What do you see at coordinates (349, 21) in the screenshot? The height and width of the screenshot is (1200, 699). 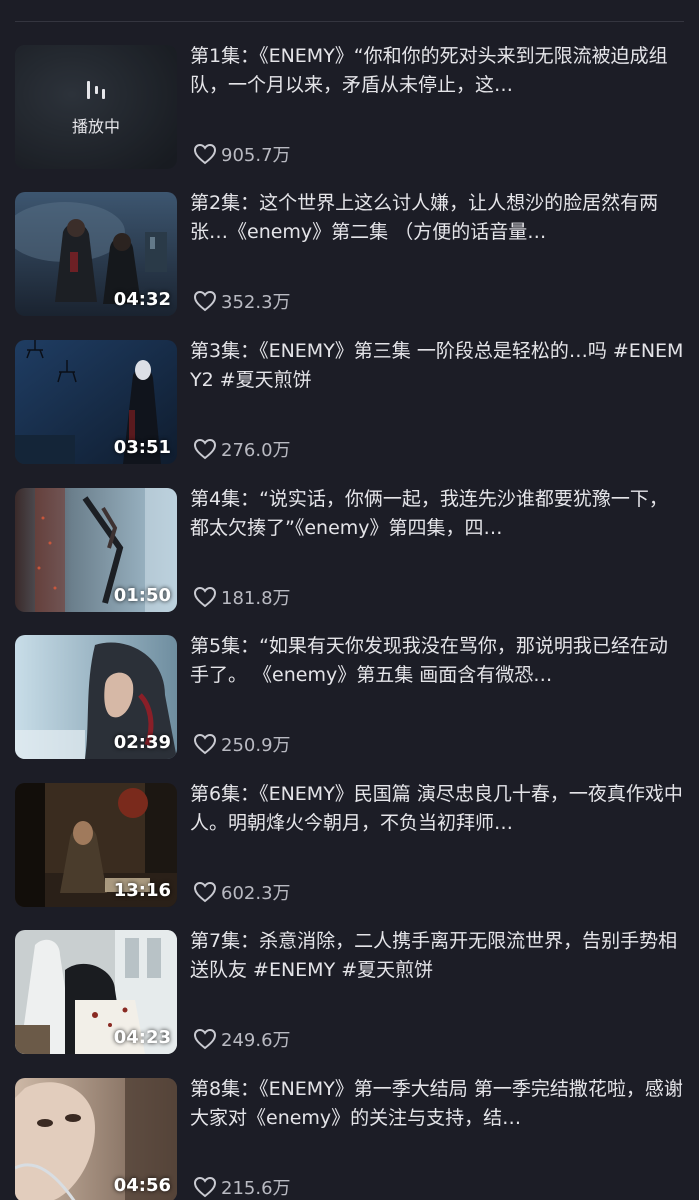 I see `top-divider` at bounding box center [349, 21].